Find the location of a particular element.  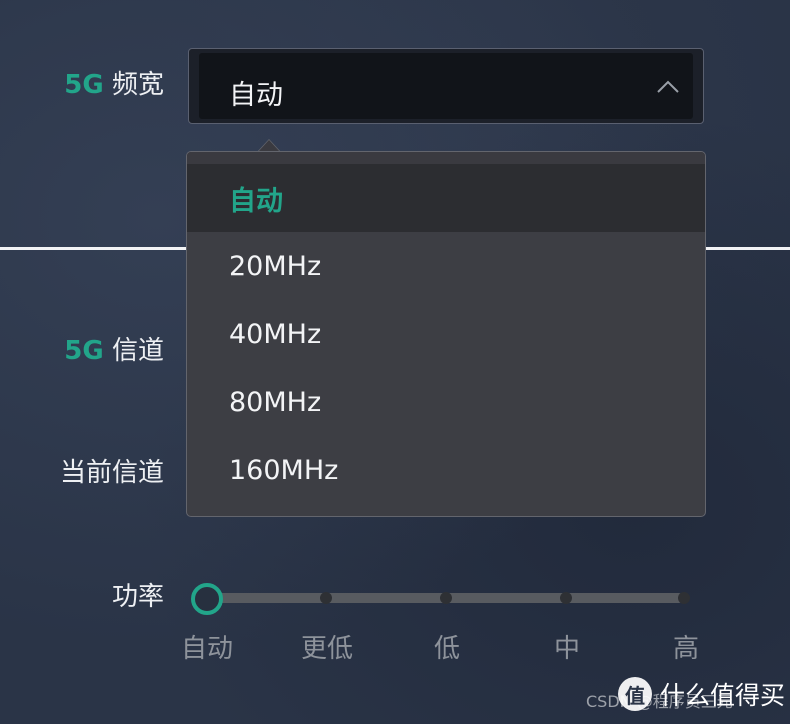

power-slider-knob is located at coordinates (207, 599).